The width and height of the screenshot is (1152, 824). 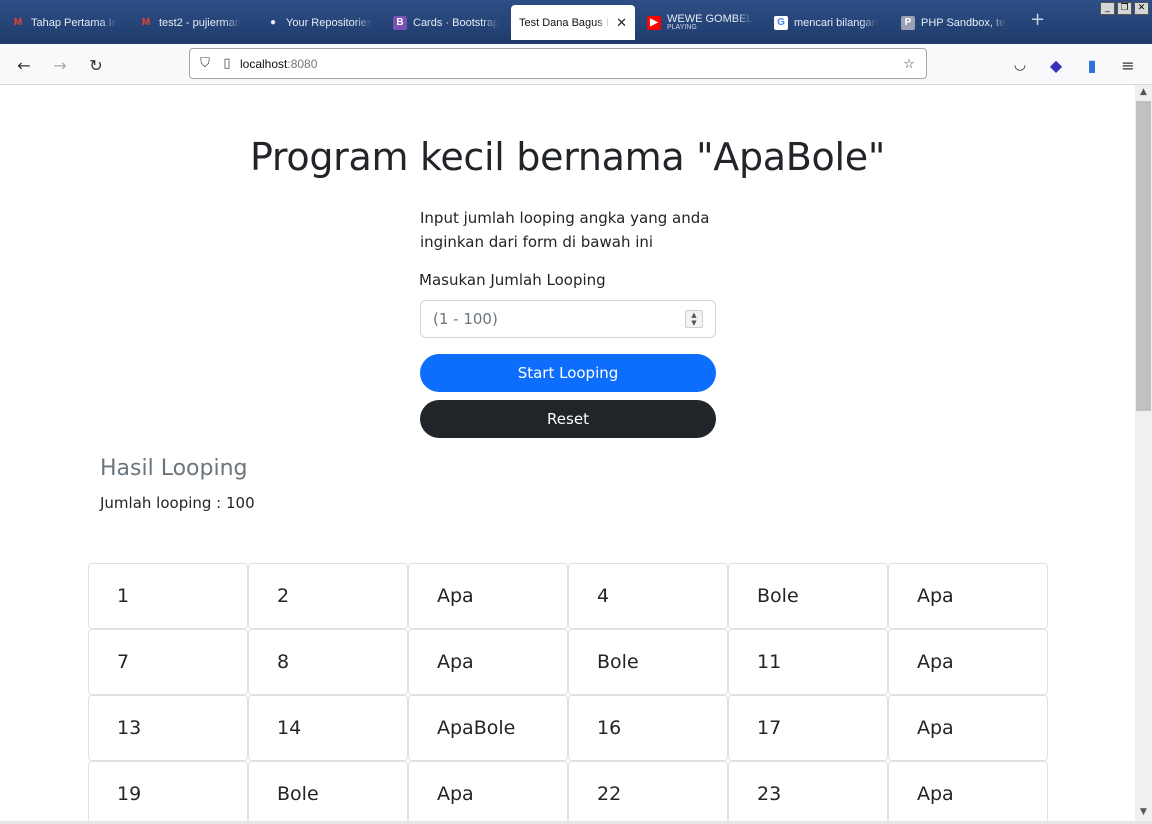 I want to click on looping-input-placeholder: (1 - 100), so click(x=465, y=319).